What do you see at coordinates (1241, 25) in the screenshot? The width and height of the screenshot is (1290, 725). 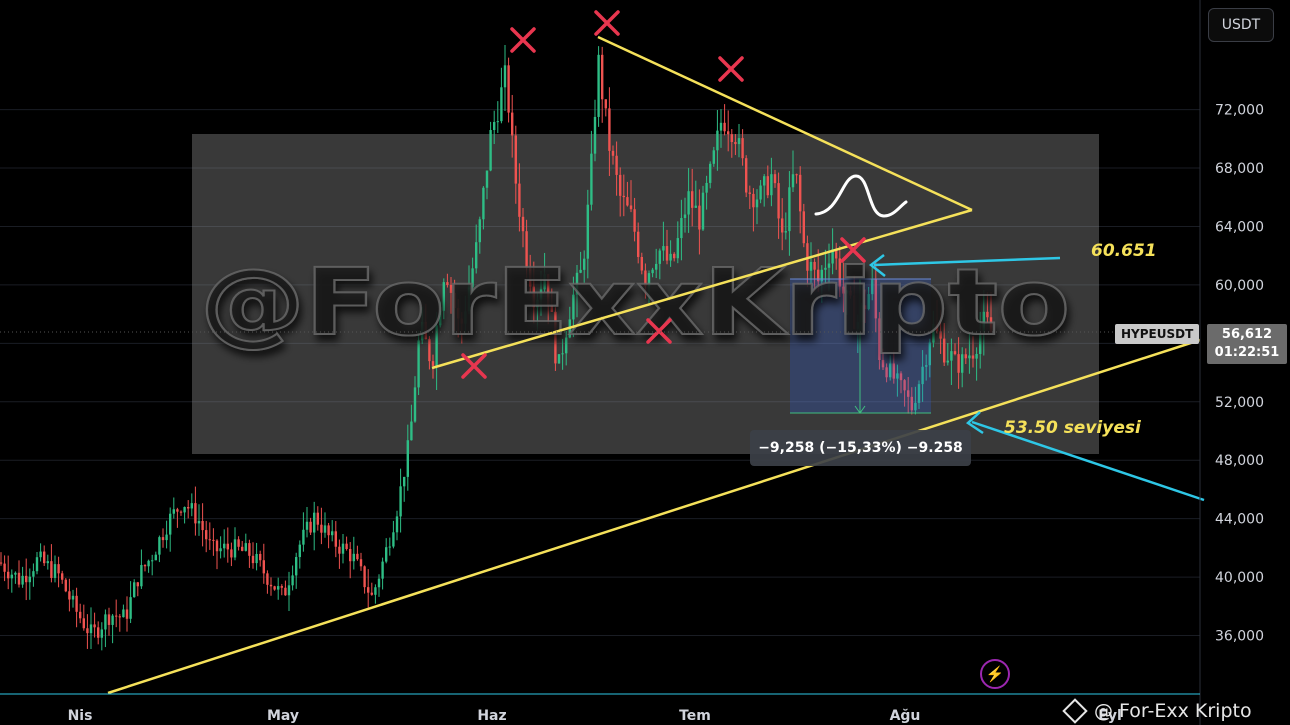 I see `currency-button: USDT` at bounding box center [1241, 25].